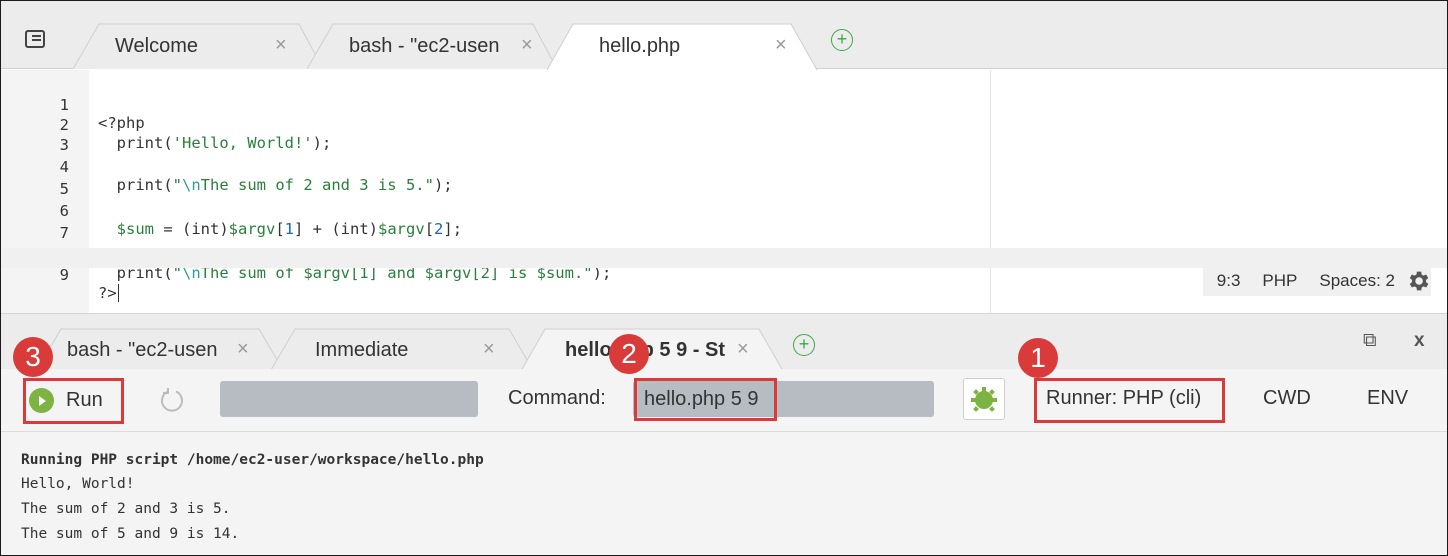 The image size is (1448, 556). I want to click on command-label: Command:, so click(557, 398).